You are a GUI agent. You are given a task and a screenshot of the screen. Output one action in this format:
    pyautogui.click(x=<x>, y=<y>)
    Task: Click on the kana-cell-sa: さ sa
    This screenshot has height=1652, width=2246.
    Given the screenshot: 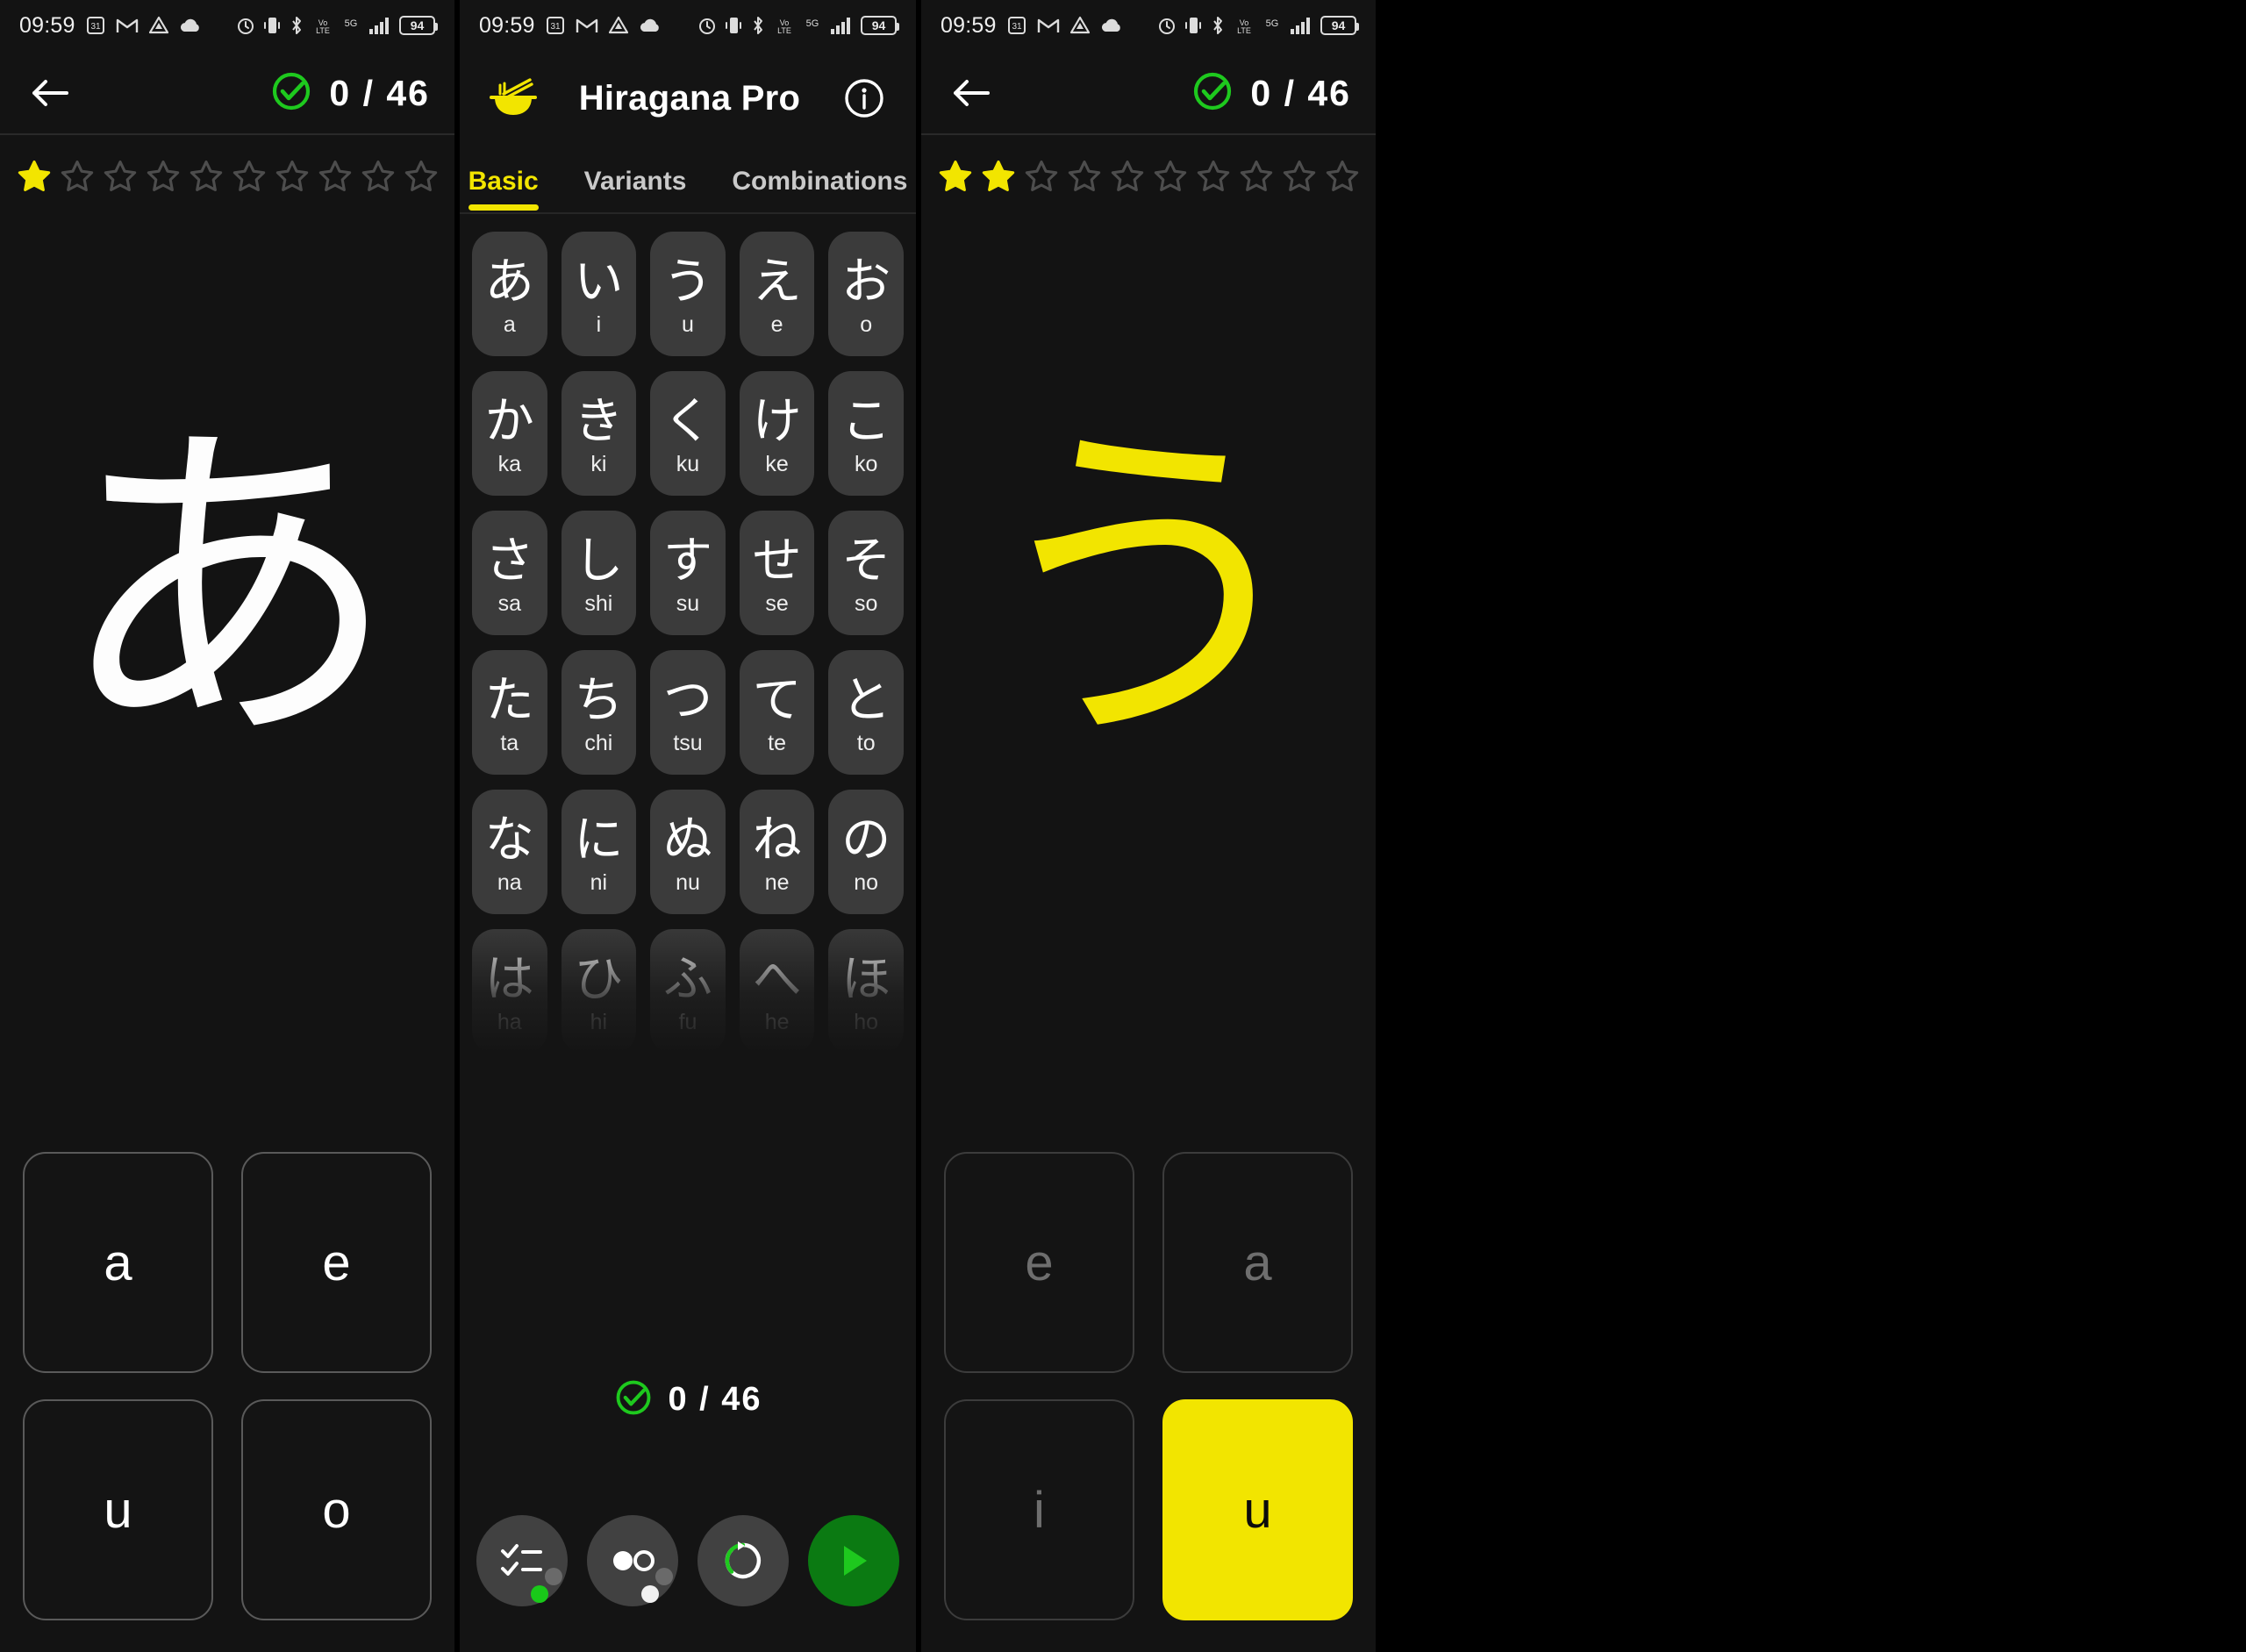 What is the action you would take?
    pyautogui.click(x=509, y=573)
    